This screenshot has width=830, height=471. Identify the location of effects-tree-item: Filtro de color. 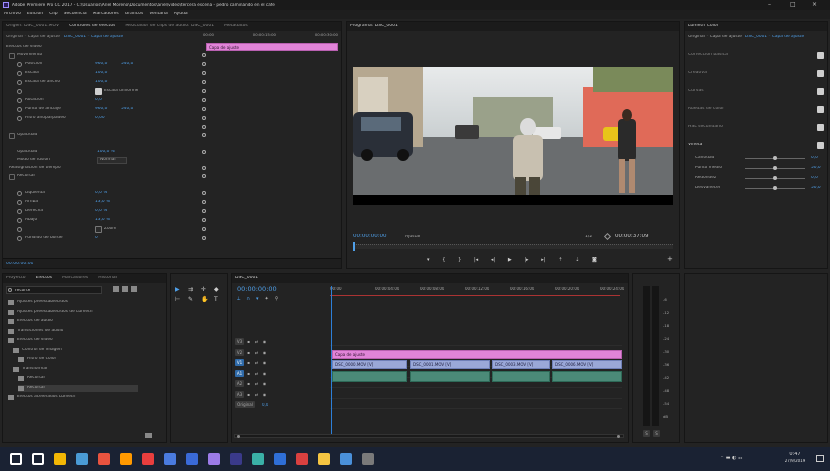
(37, 359).